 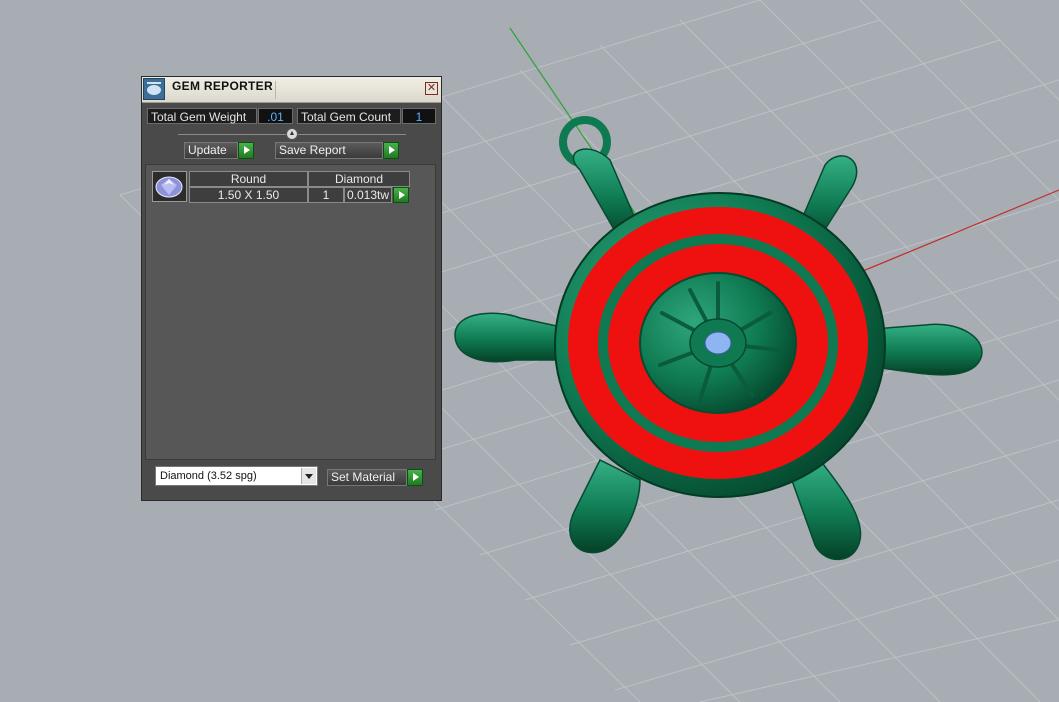 I want to click on gem-reporter-logo-icon, so click(x=154, y=89).